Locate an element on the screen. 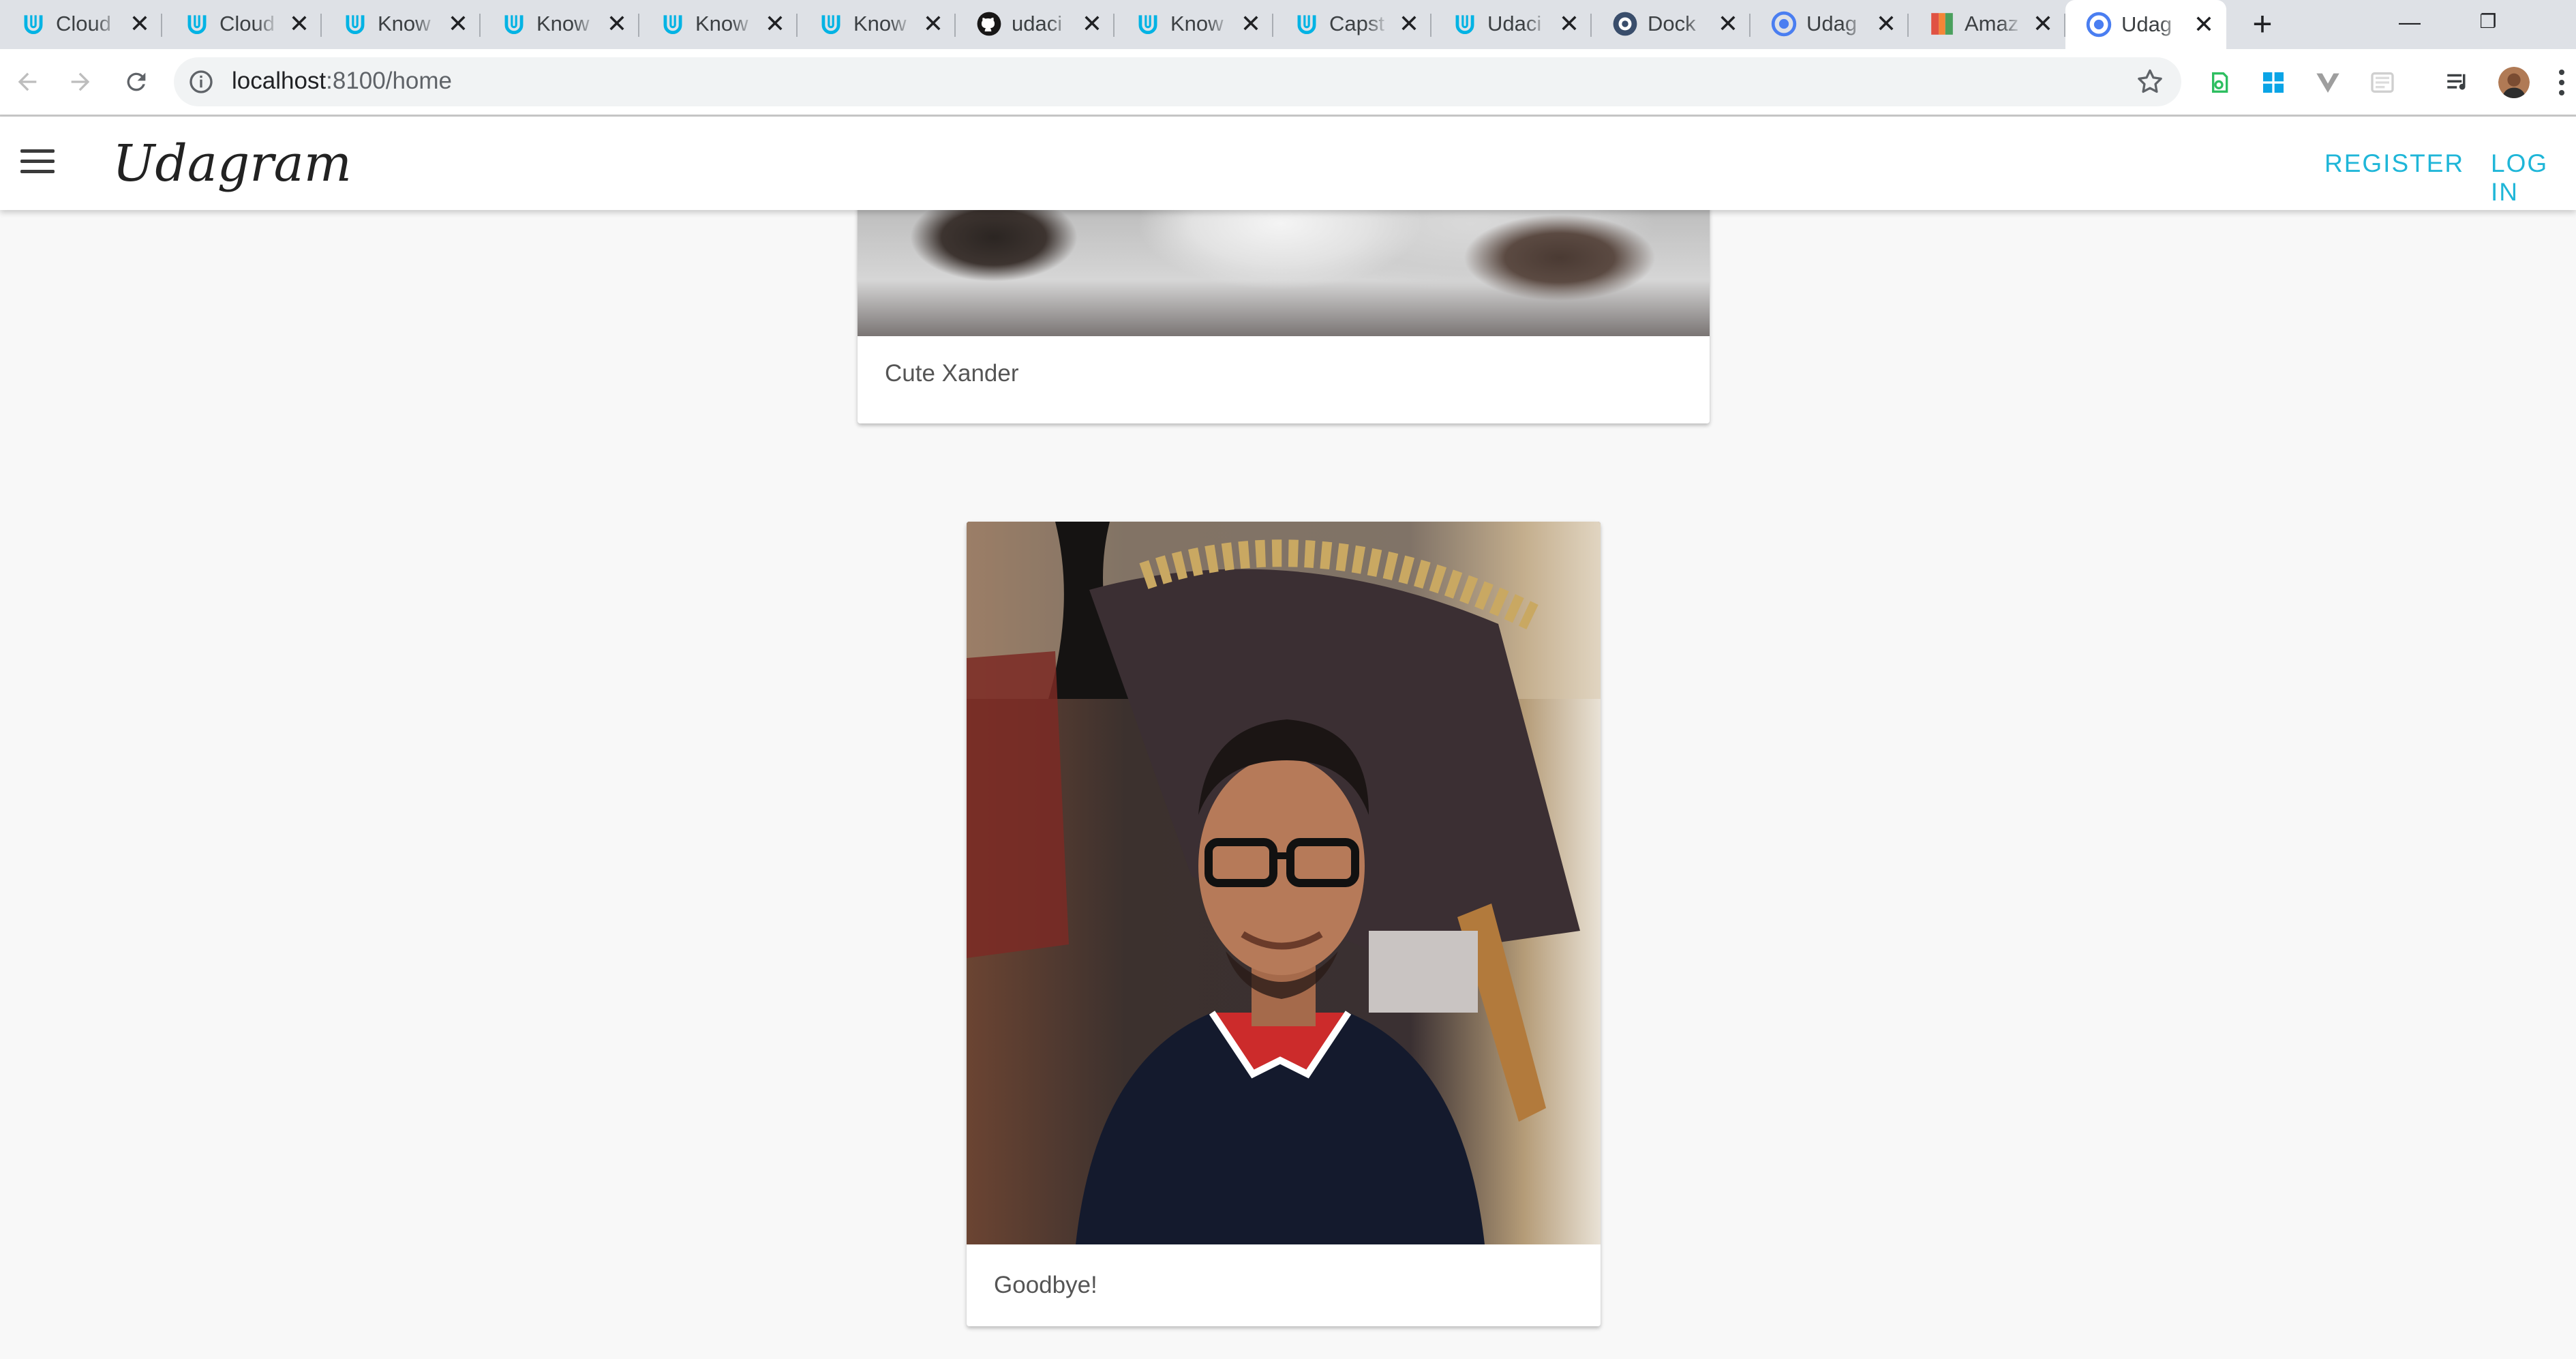 Image resolution: width=2576 pixels, height=1359 pixels. address-url: localhost:8100/home is located at coordinates (342, 81).